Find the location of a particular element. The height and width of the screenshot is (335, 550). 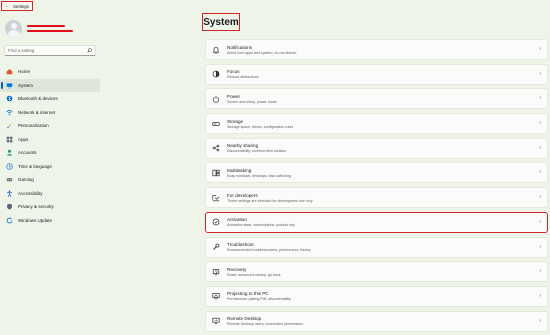

settings-item-description: Reset, advanced startup, go back is located at coordinates (254, 274).